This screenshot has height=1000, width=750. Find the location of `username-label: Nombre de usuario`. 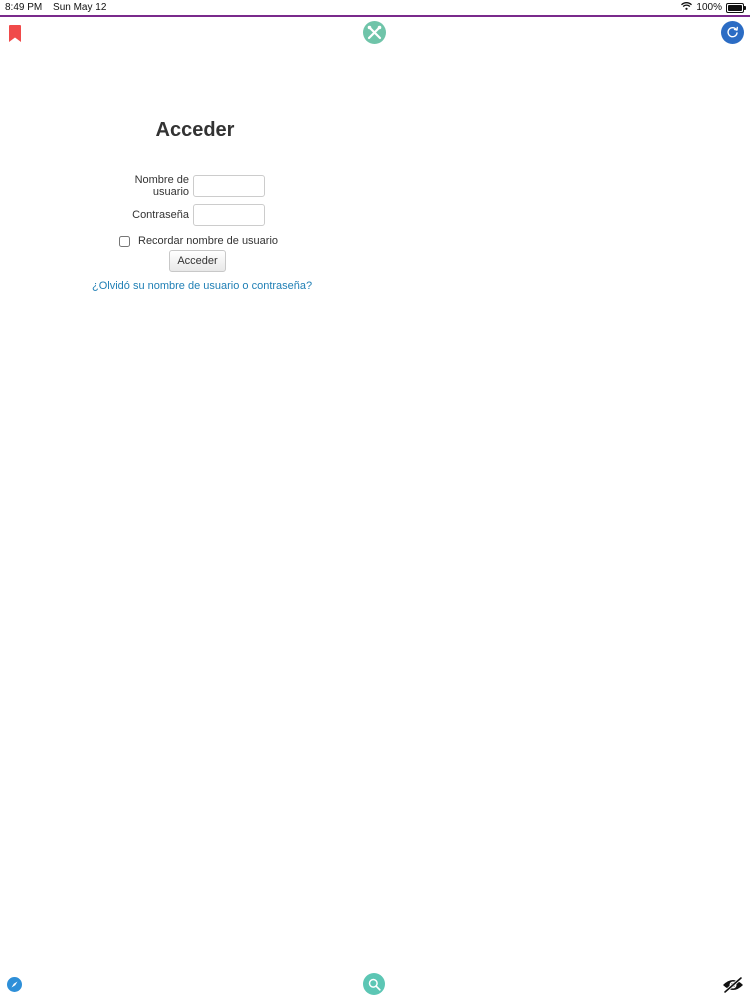

username-label: Nombre de usuario is located at coordinates (161, 186).